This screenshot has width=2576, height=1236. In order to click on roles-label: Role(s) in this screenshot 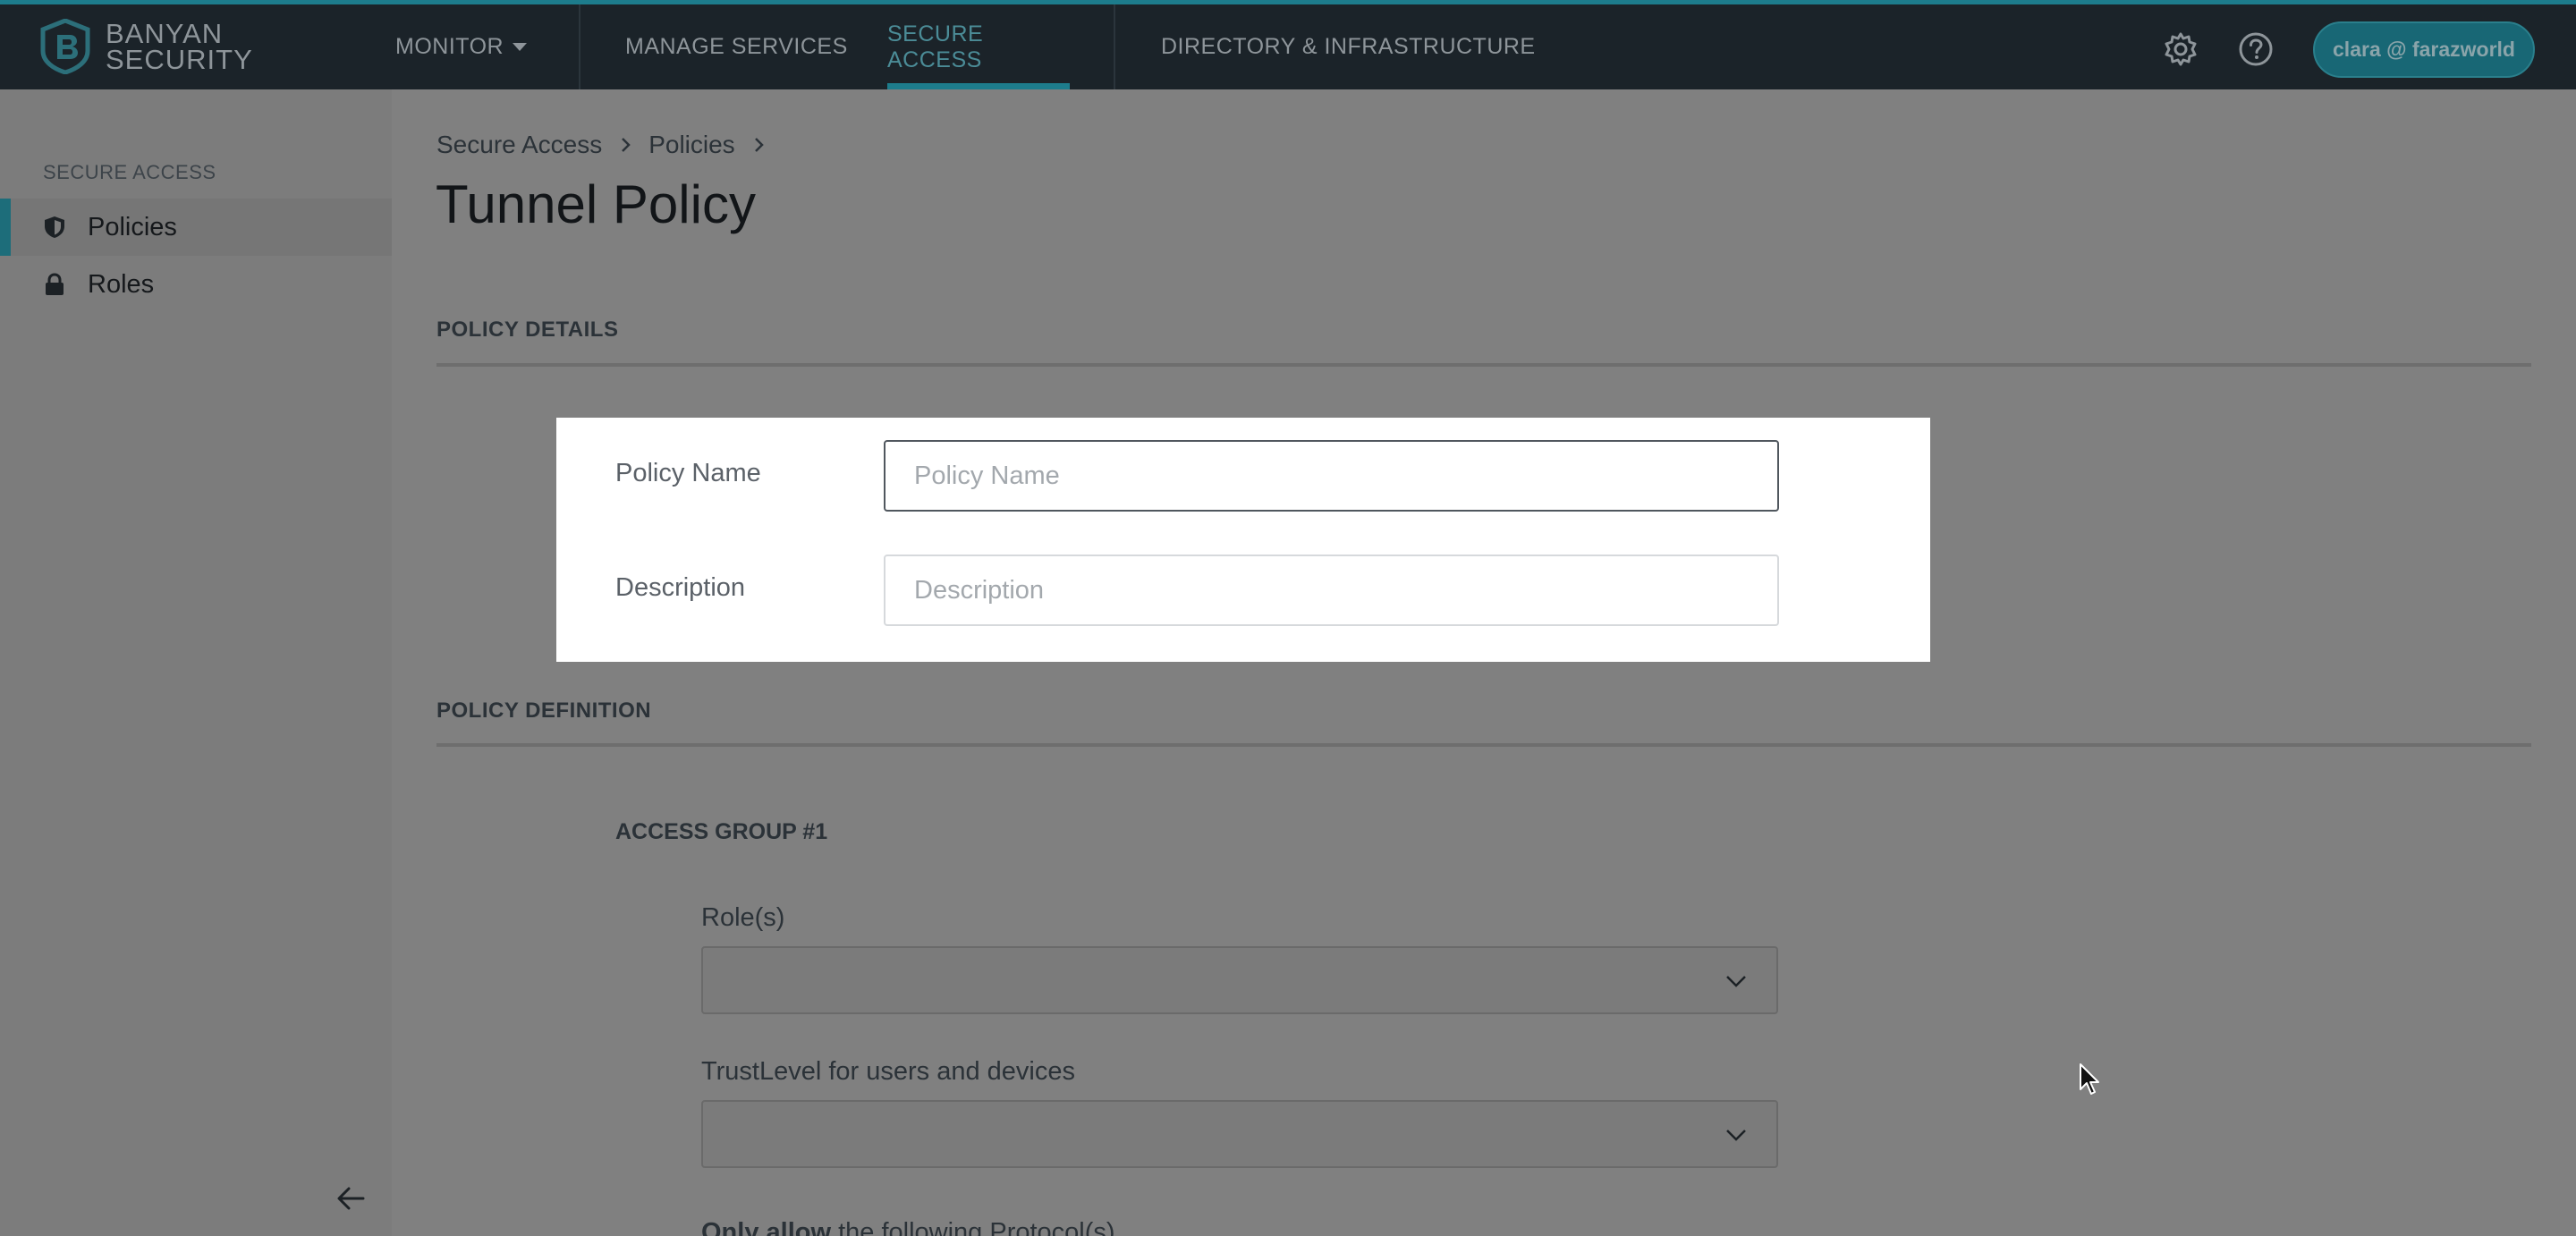, I will do `click(743, 918)`.